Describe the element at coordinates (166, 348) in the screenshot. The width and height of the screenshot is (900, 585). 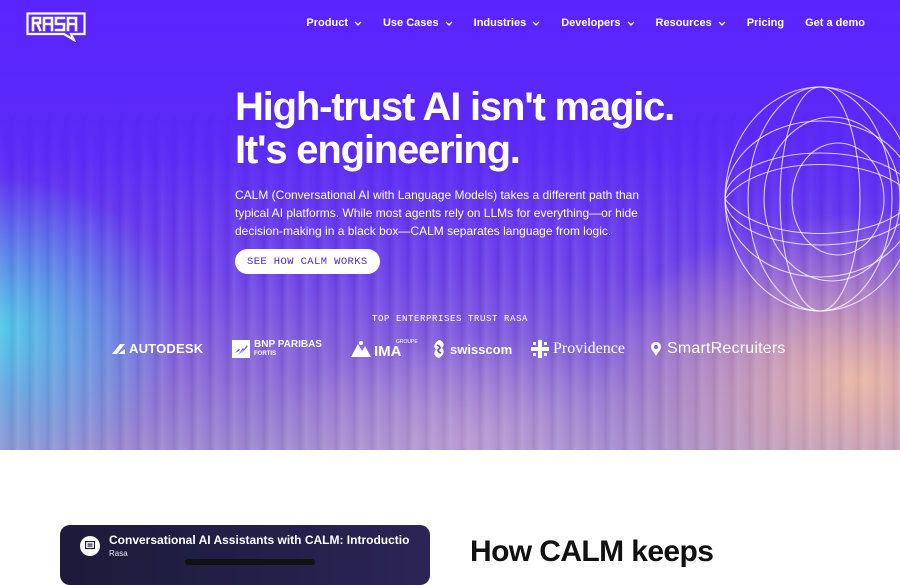
I see `autodesk-logo-text: AUTODESK` at that location.